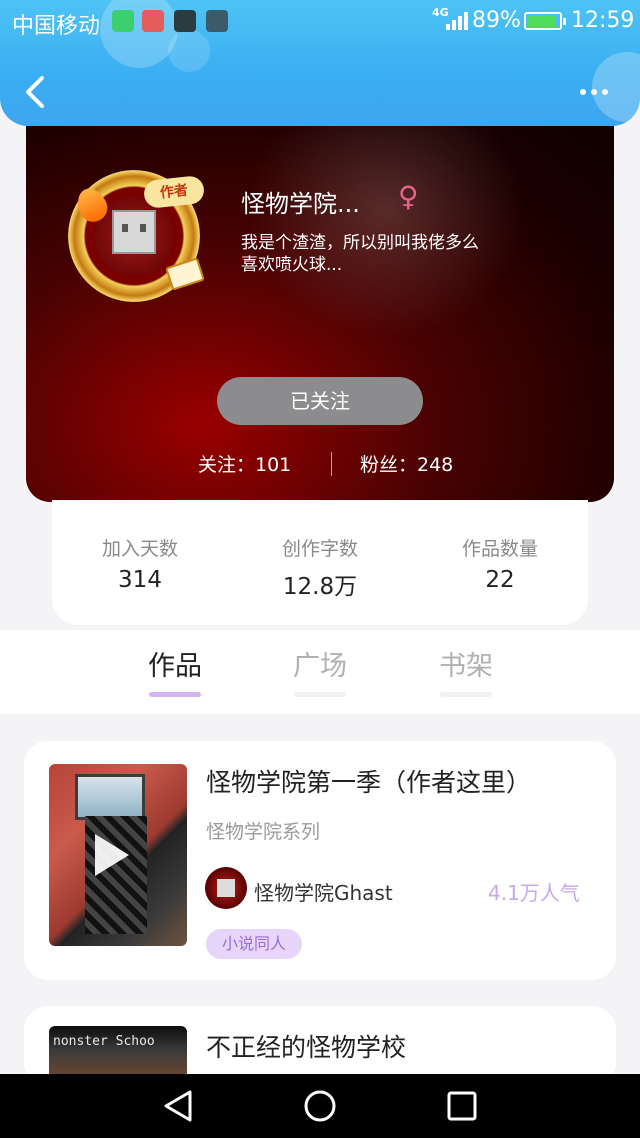 This screenshot has width=640, height=1138. Describe the element at coordinates (323, 891) in the screenshot. I see `work-author: 怪物学院Ghast` at that location.